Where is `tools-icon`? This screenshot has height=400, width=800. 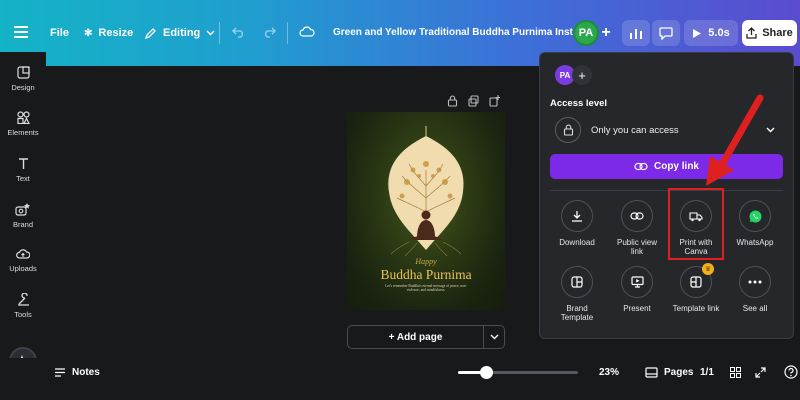
tools-icon is located at coordinates (23, 299).